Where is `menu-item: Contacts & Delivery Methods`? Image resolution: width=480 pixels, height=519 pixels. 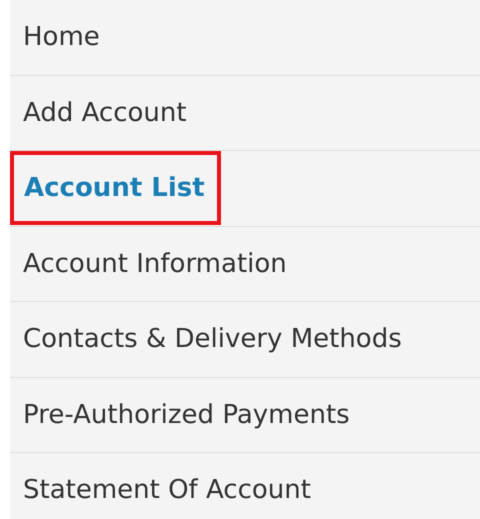 menu-item: Contacts & Delivery Methods is located at coordinates (206, 339).